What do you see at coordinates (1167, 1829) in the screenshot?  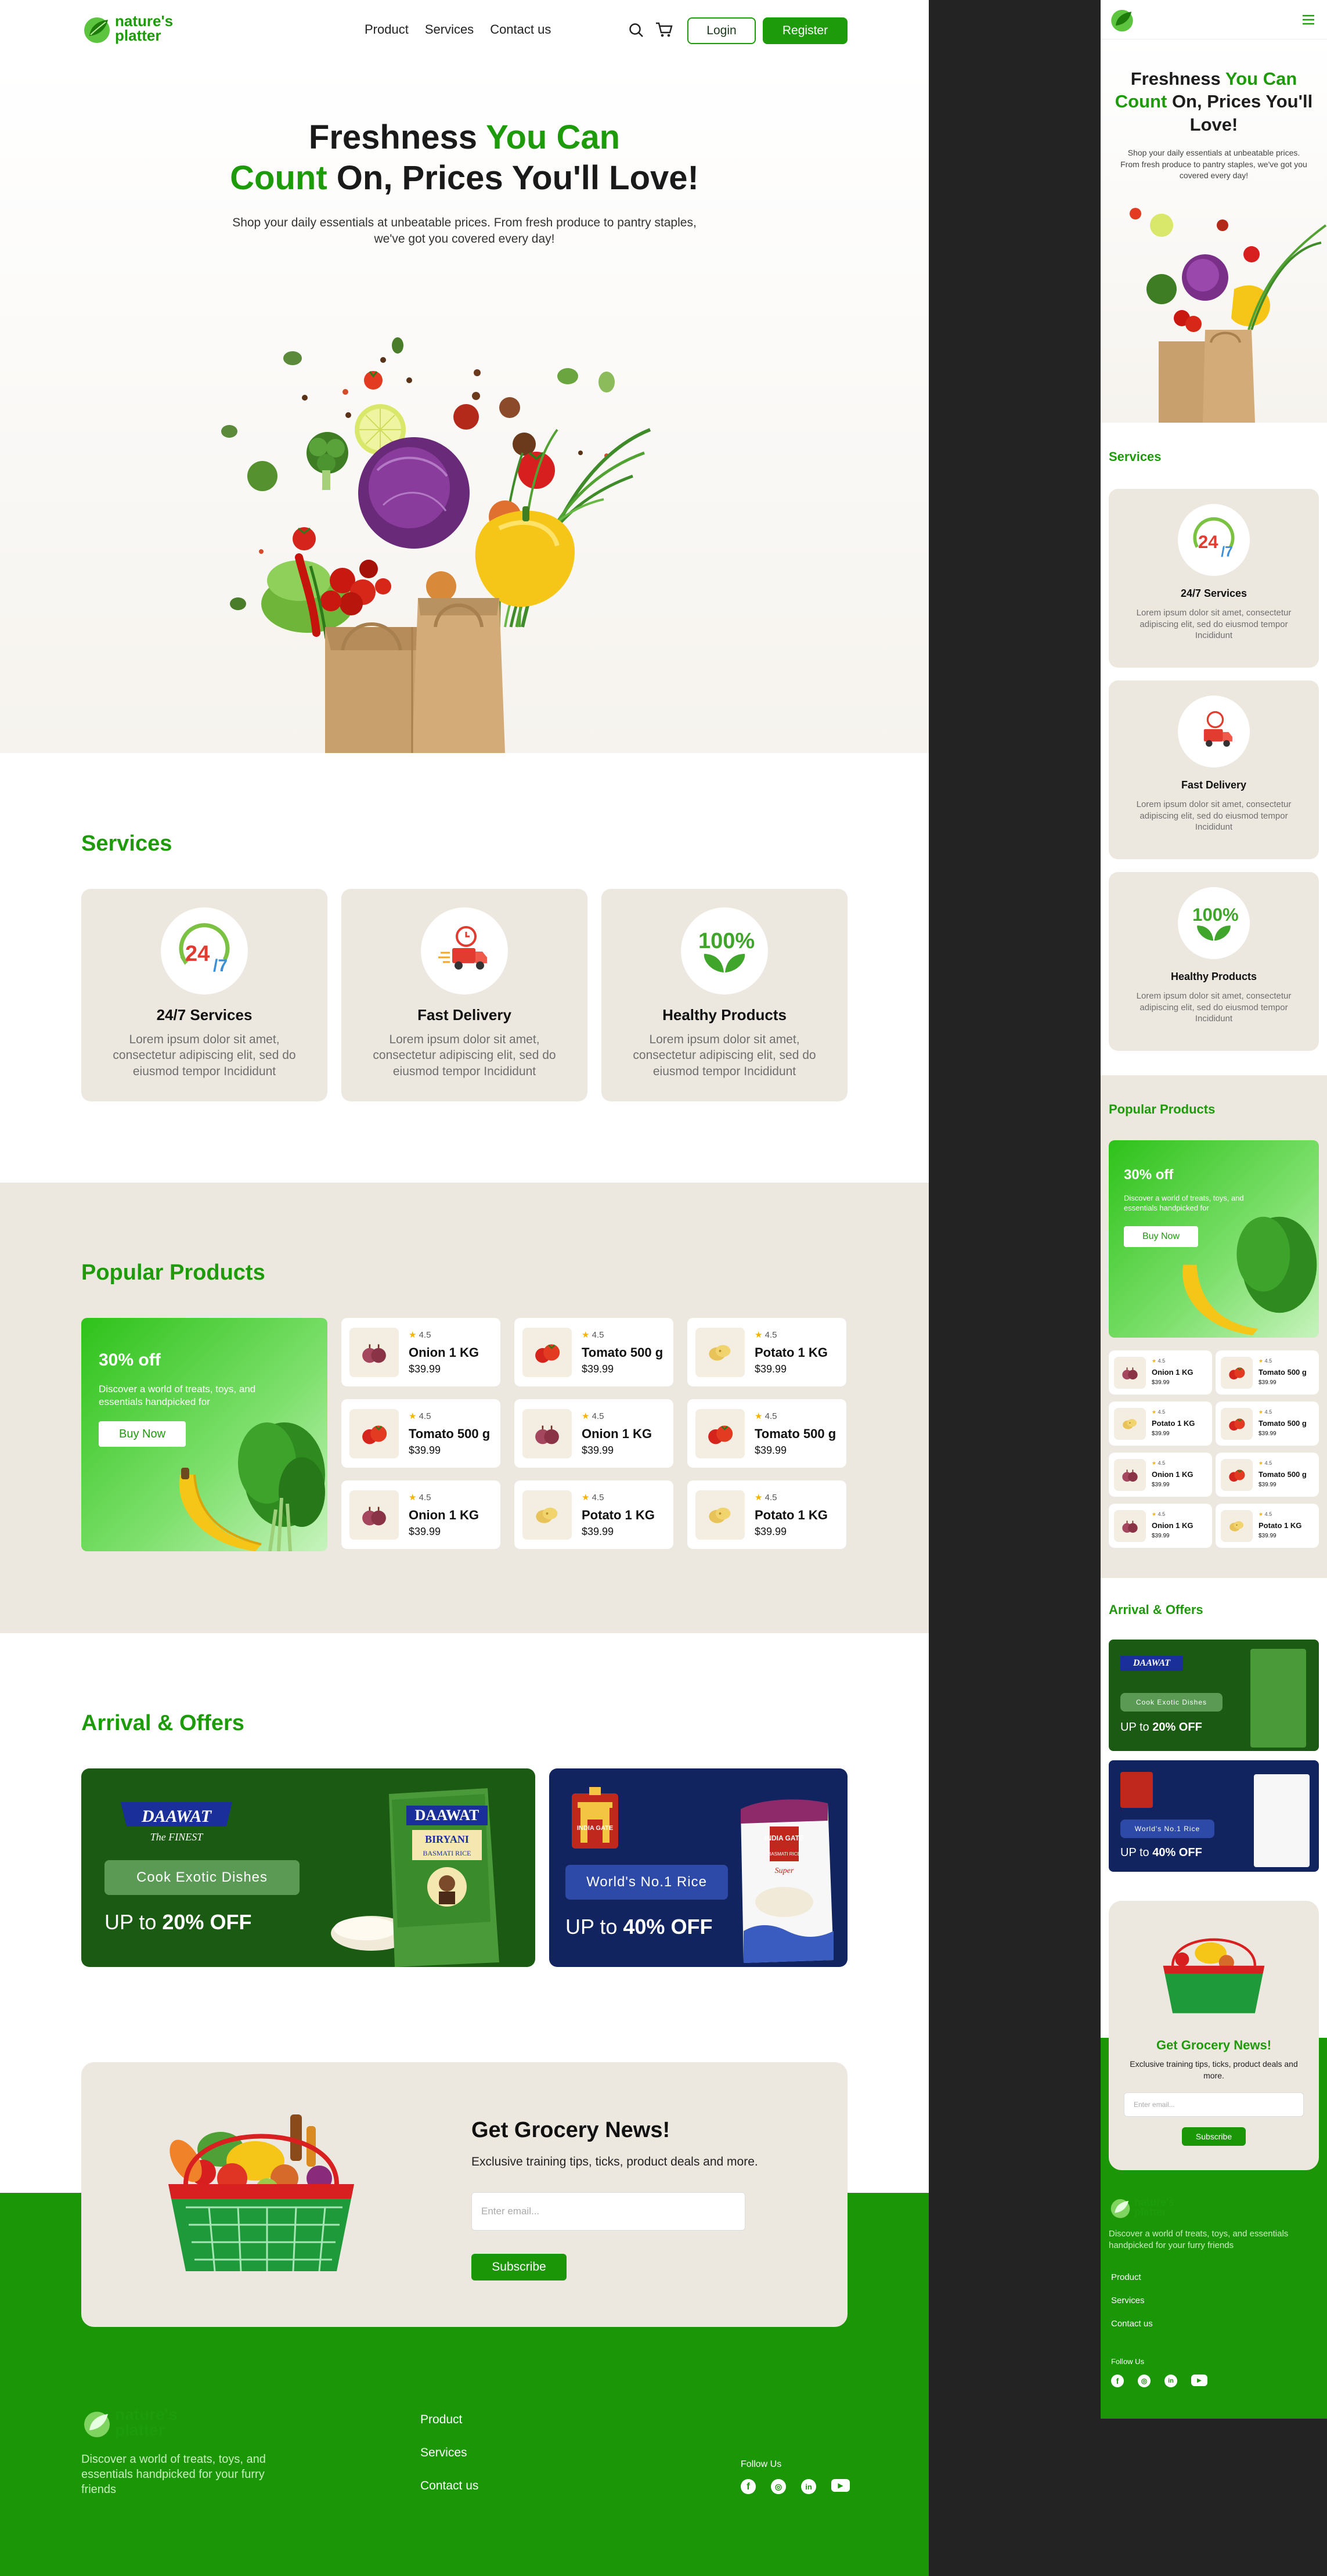 I see `offer-tag: World's No.1 Rice` at bounding box center [1167, 1829].